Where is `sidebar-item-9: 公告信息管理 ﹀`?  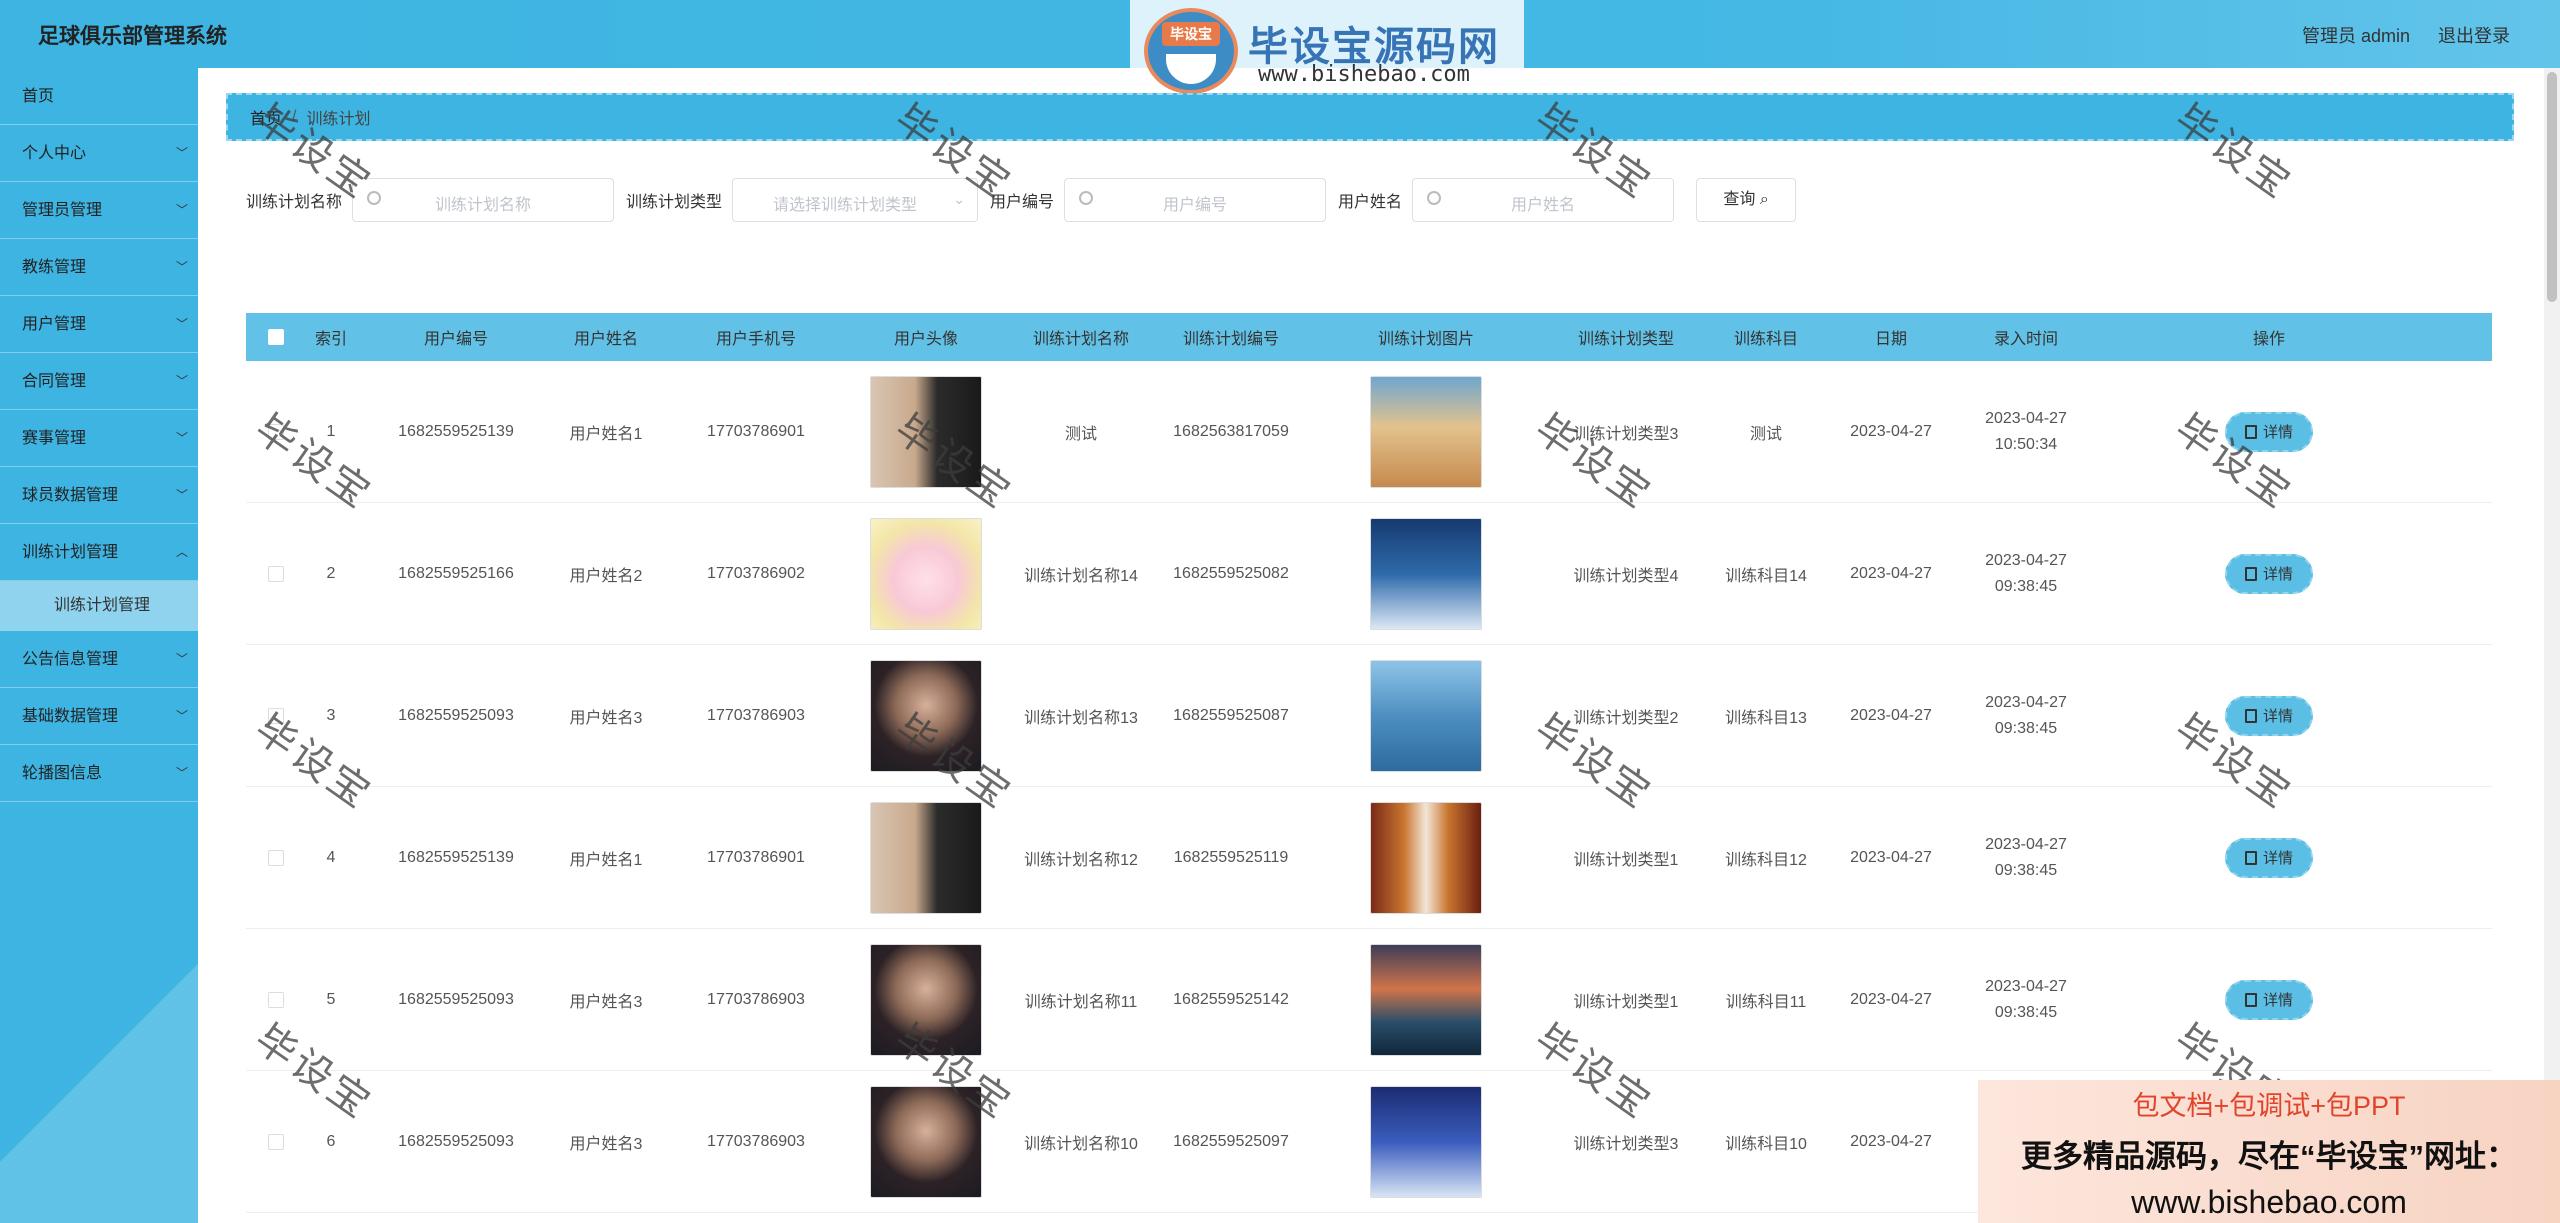 sidebar-item-9: 公告信息管理 ﹀ is located at coordinates (99, 659).